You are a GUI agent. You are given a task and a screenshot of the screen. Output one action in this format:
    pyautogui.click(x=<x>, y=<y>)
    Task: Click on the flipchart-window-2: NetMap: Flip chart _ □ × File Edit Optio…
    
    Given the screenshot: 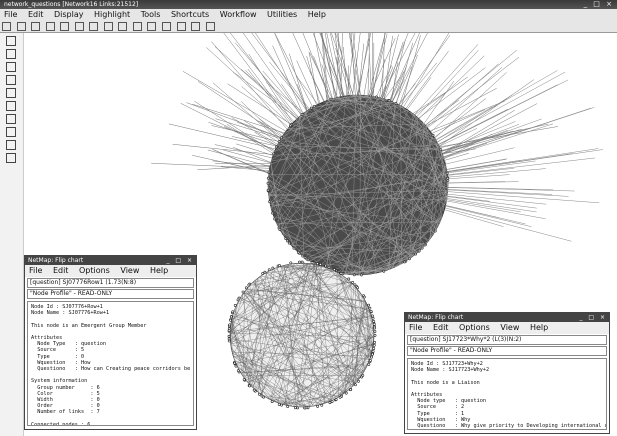 What is the action you would take?
    pyautogui.click(x=507, y=373)
    